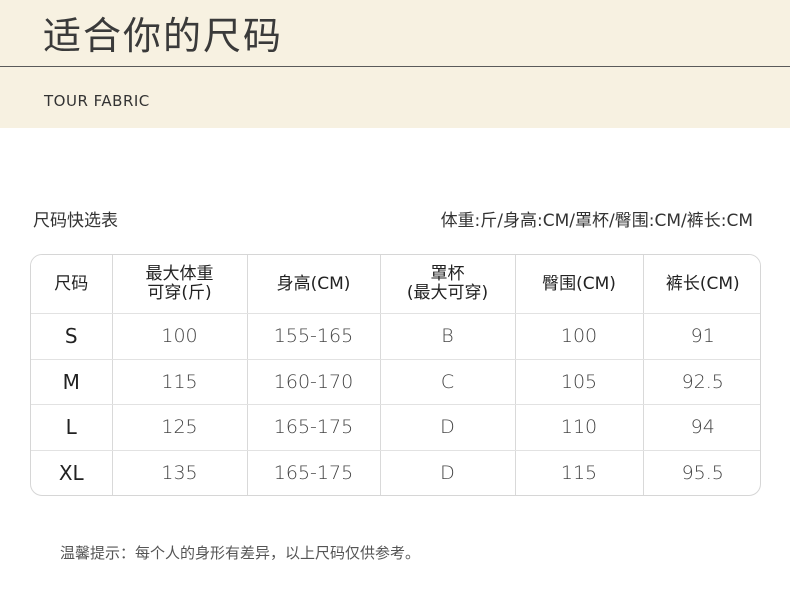  I want to click on cell-length: 91, so click(701, 336).